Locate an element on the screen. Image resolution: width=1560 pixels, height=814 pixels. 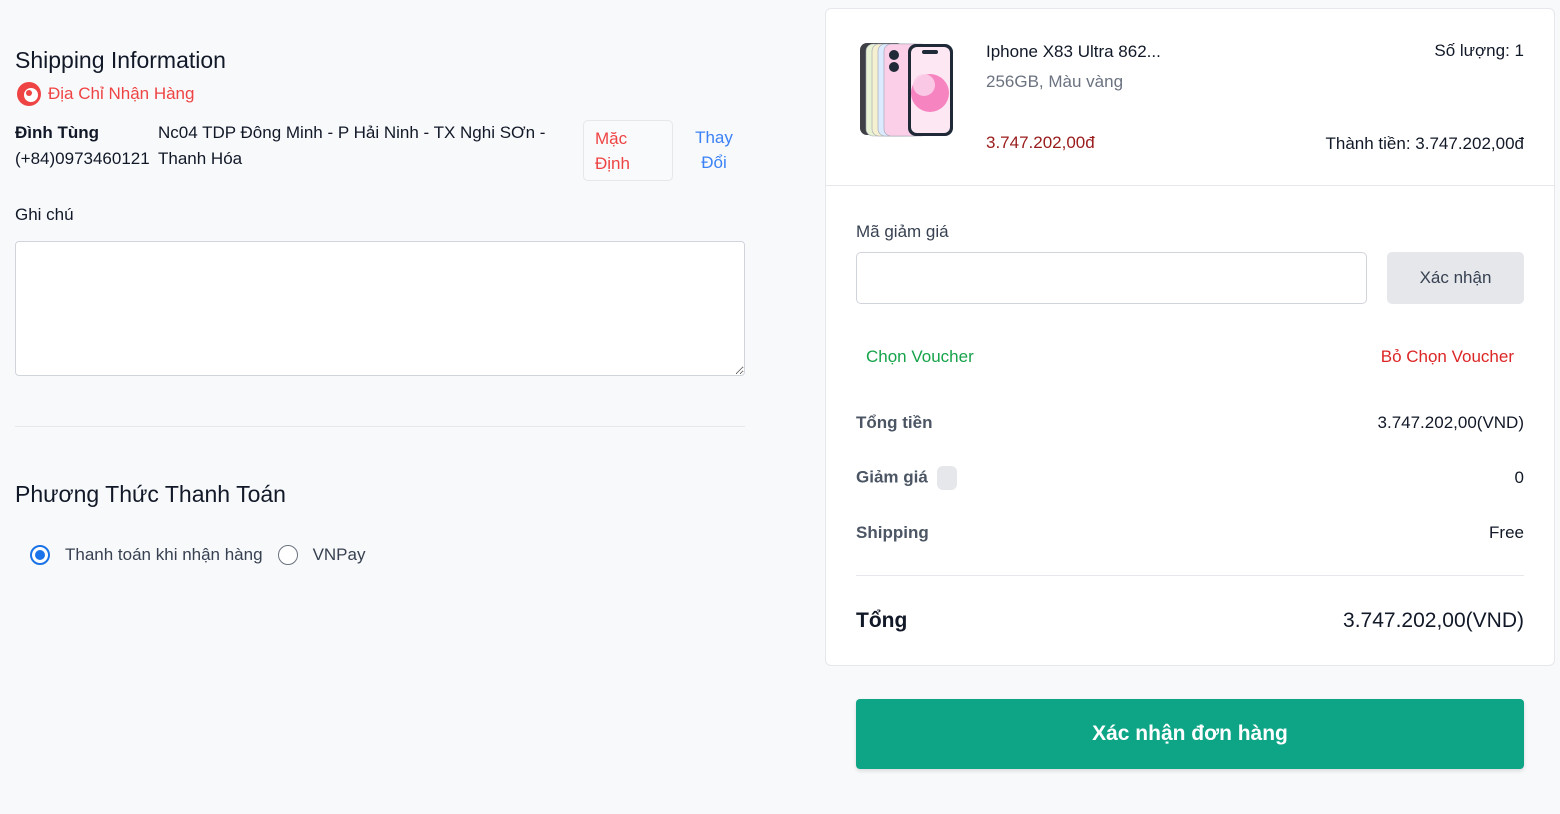
address-heading-label: Địa Chỉ Nhận Hàng is located at coordinates (121, 93).